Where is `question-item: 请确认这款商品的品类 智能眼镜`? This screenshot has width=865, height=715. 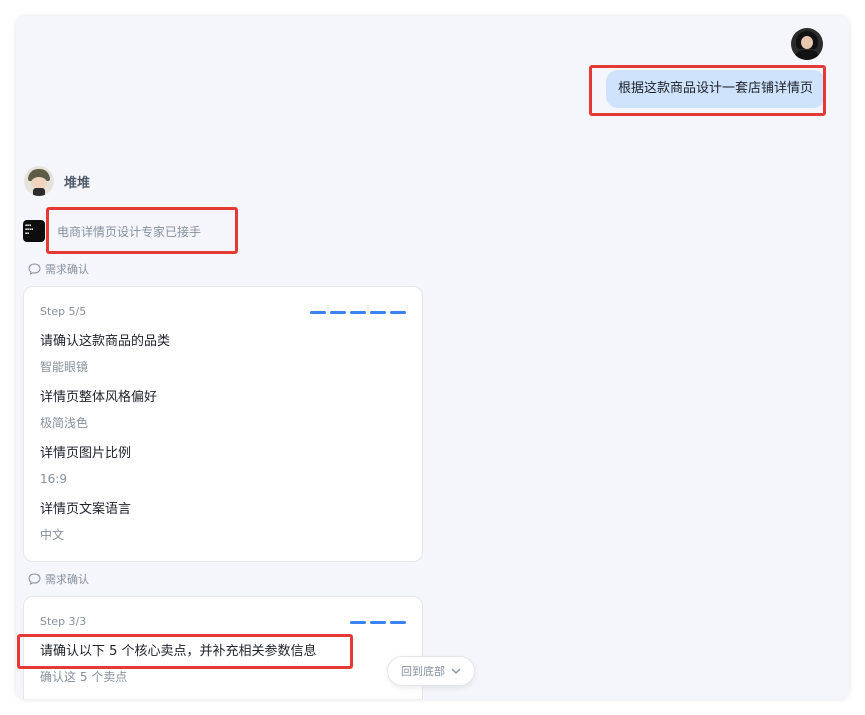
question-item: 请确认这款商品的品类 智能眼镜 is located at coordinates (105, 354).